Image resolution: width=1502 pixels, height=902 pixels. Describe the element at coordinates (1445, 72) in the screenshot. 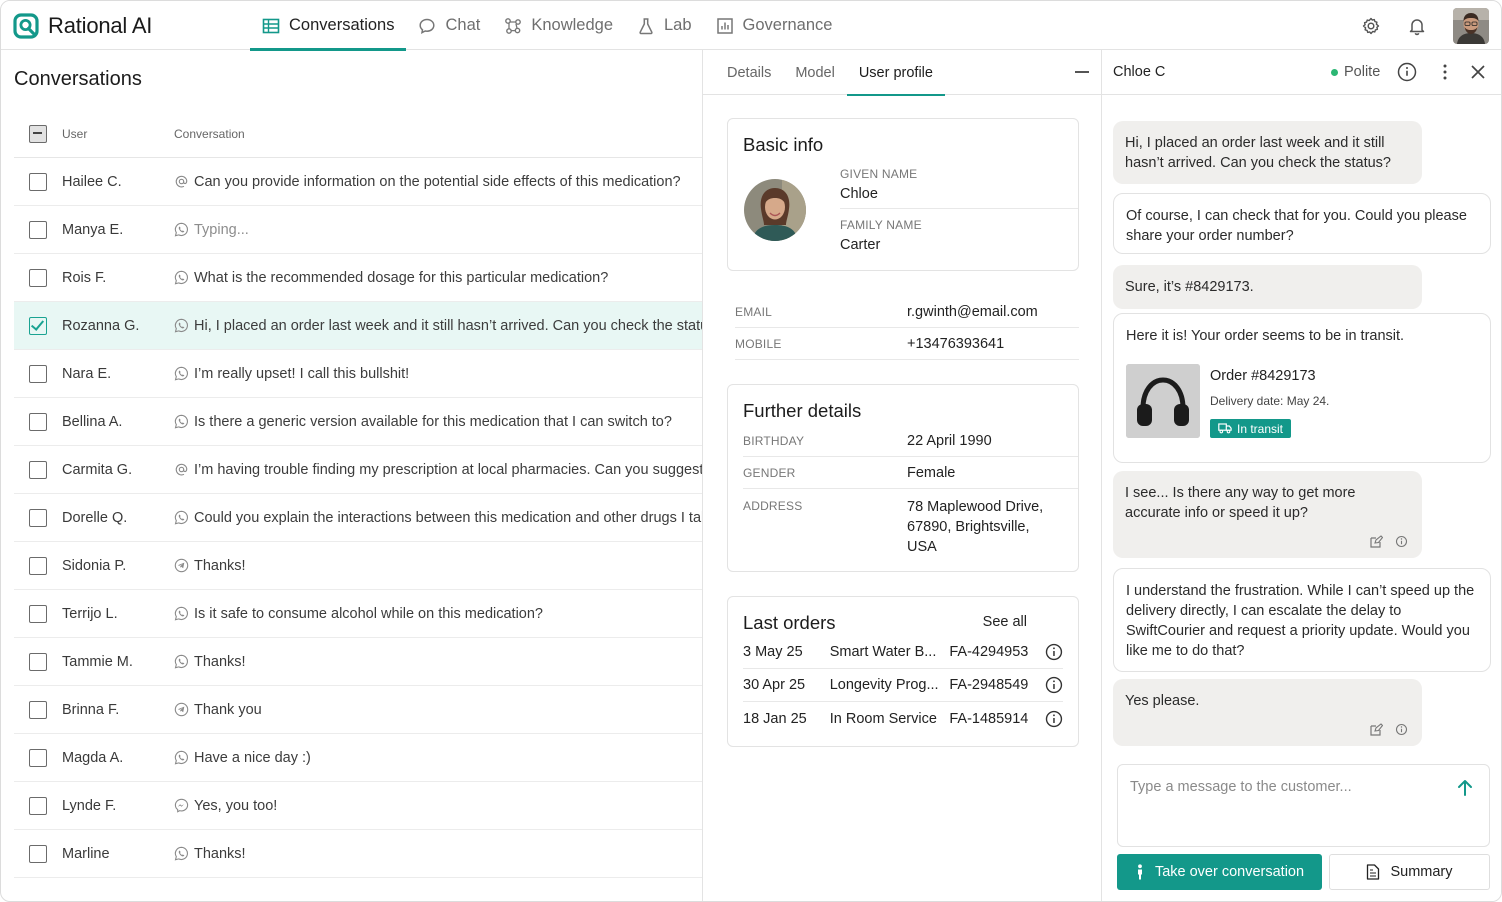

I see `more-options-icon` at that location.